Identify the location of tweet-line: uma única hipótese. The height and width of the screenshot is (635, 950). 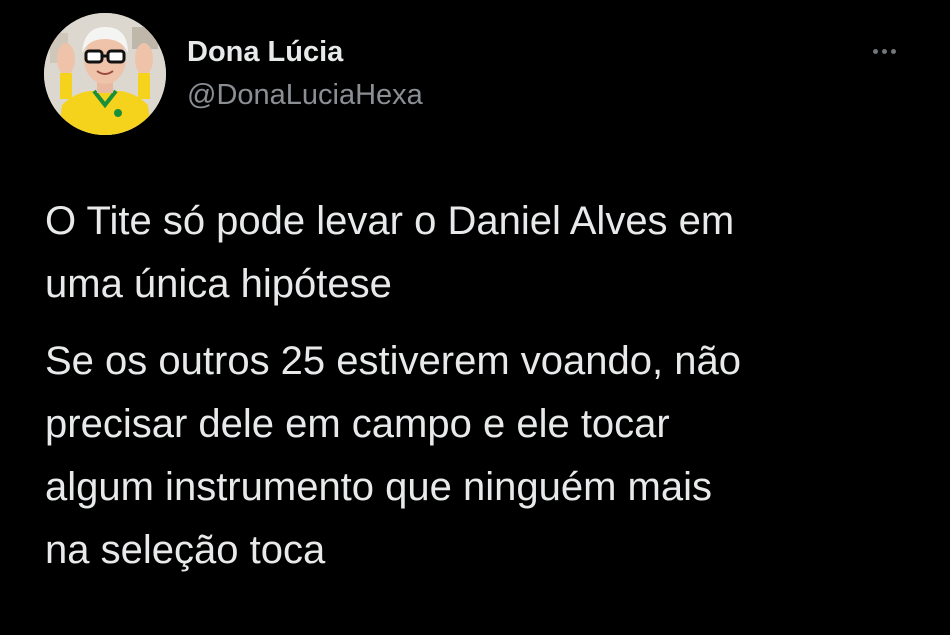
(218, 284).